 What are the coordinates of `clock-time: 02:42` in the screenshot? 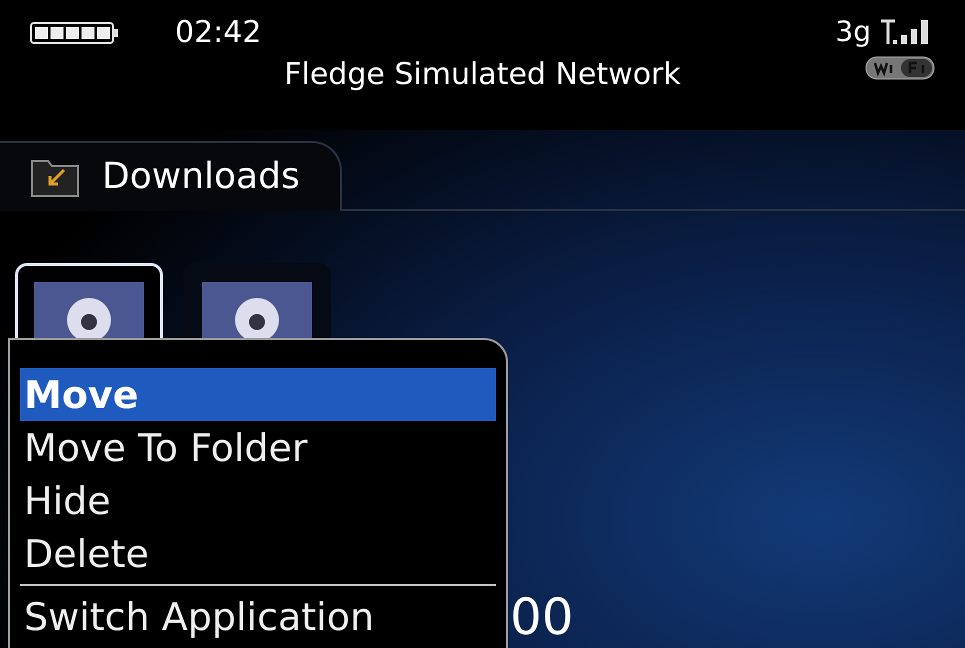 It's located at (218, 33).